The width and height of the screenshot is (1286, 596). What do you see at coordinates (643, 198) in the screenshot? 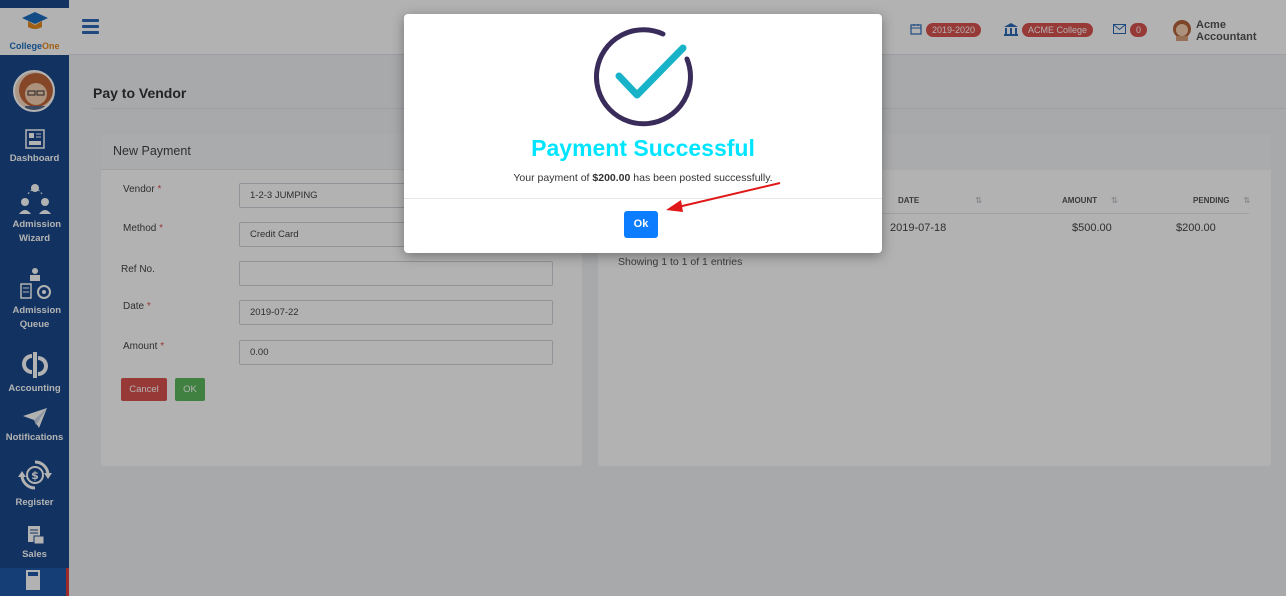
I see `dialog-divider` at bounding box center [643, 198].